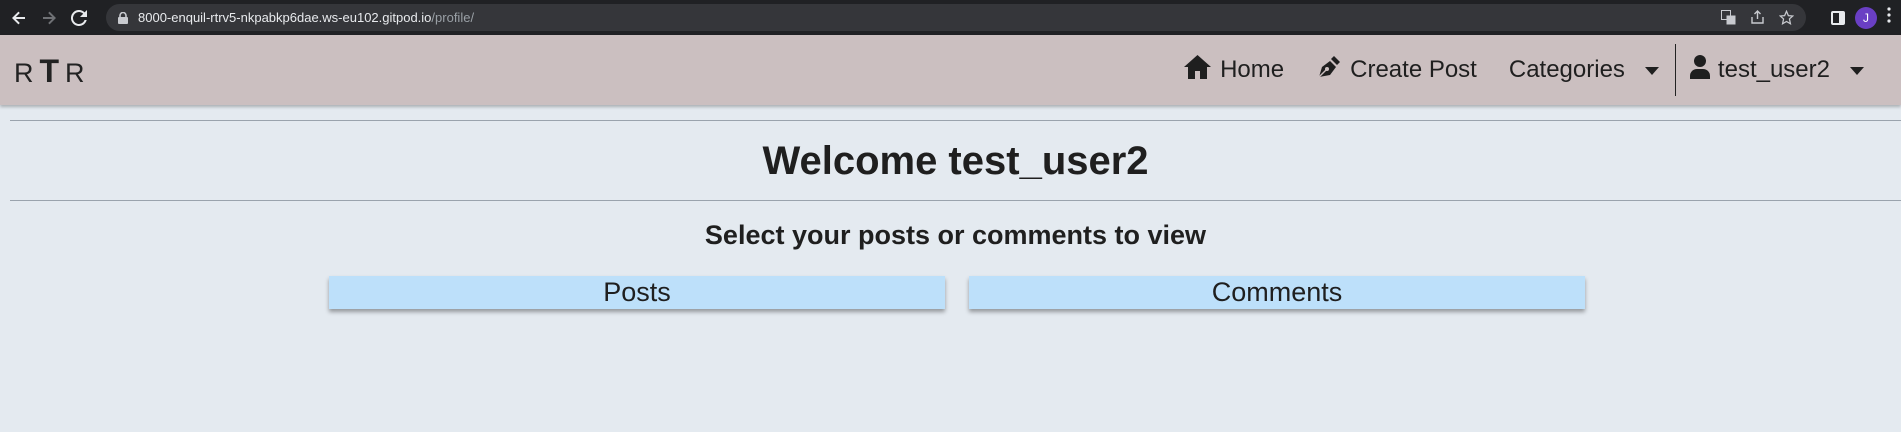  I want to click on nav-divider, so click(1675, 70).